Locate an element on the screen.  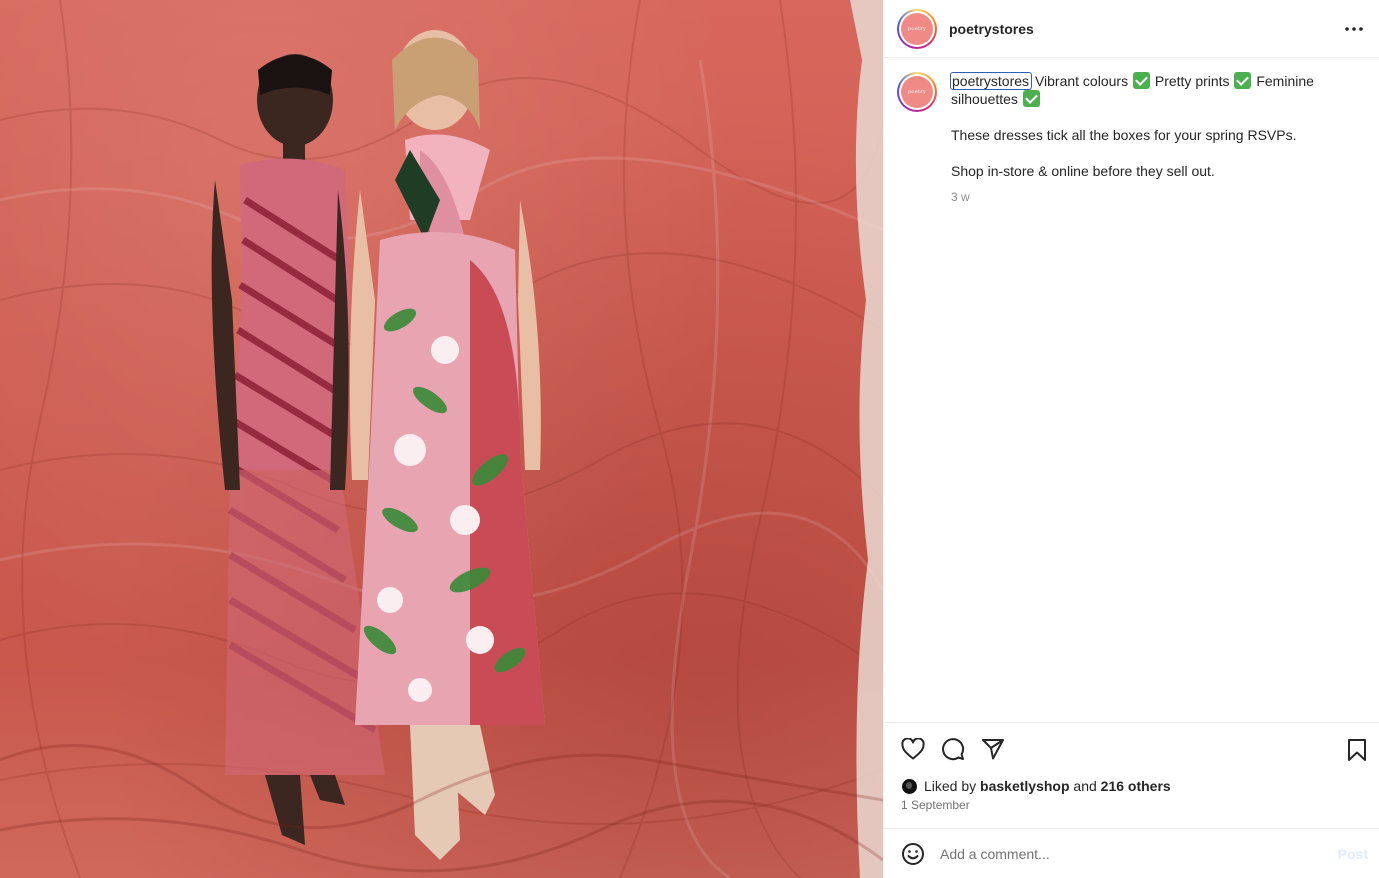
heart-icon is located at coordinates (913, 749).